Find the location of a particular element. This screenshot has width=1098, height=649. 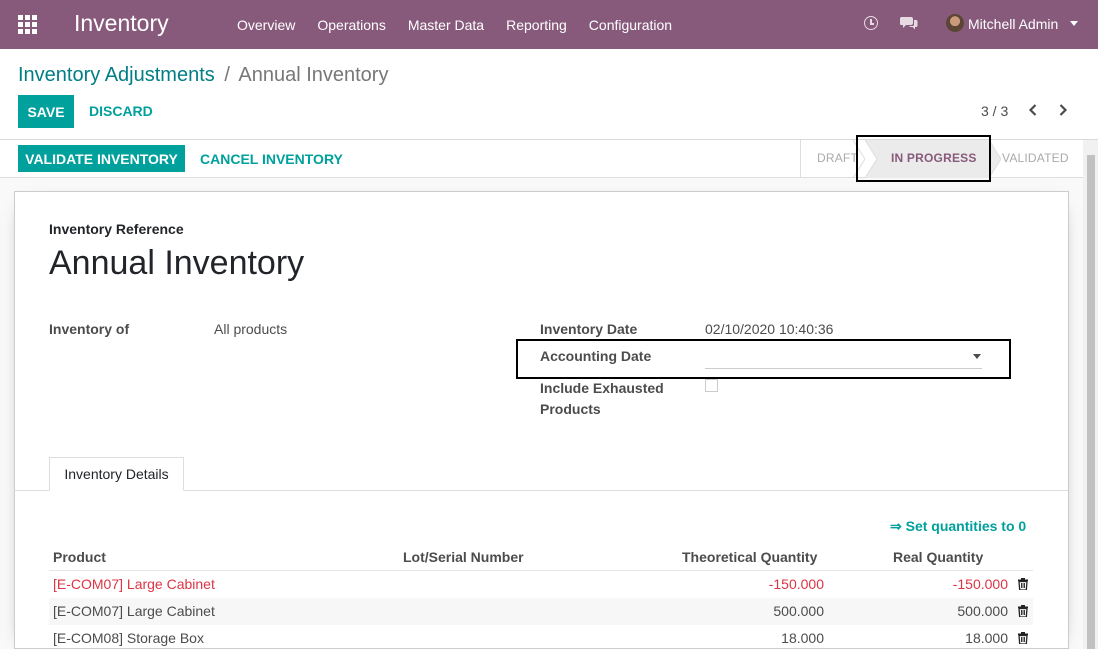

tab-inventory-details: Inventory Details is located at coordinates (116, 474).